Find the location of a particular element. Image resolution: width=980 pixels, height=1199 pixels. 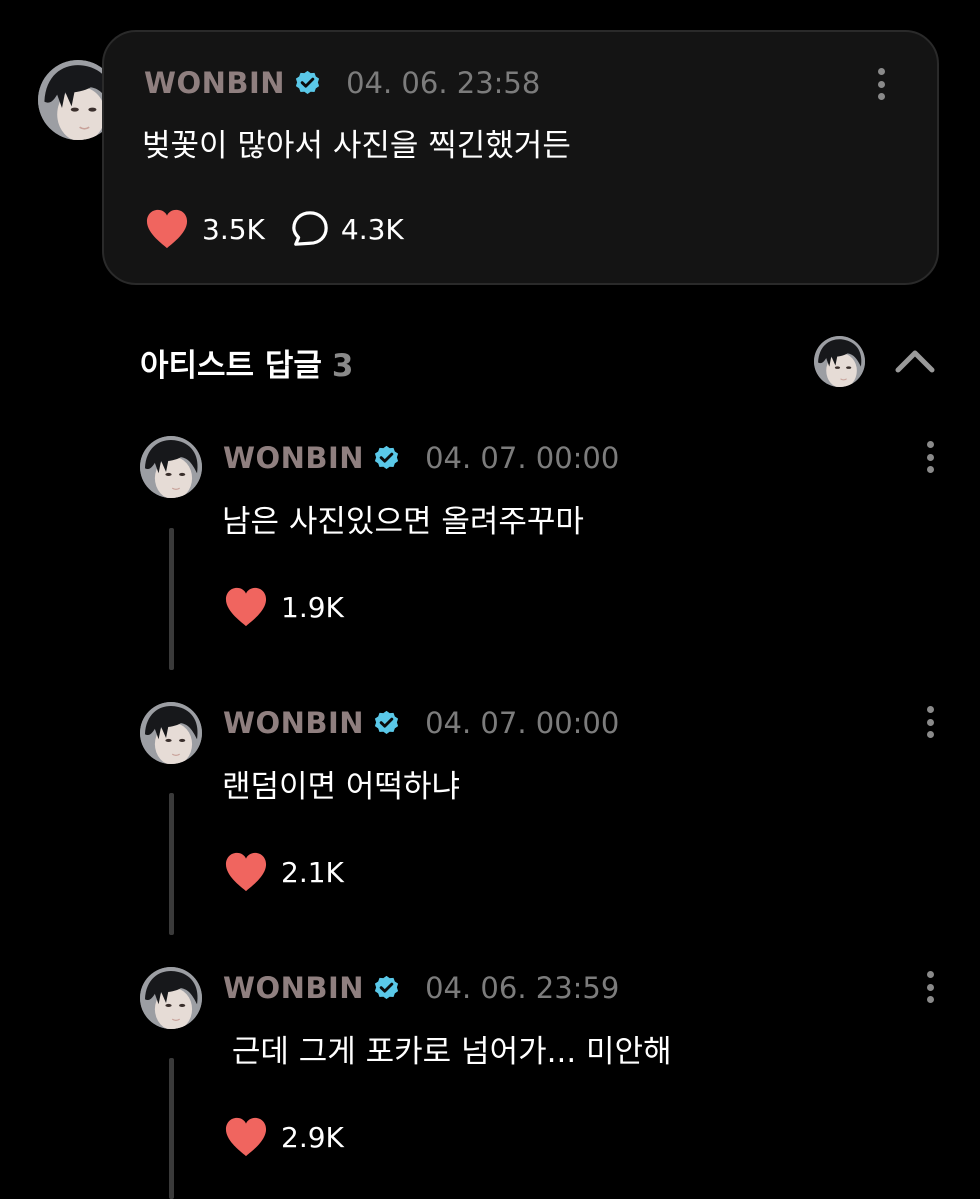

like-count: 2.9K is located at coordinates (312, 1137).